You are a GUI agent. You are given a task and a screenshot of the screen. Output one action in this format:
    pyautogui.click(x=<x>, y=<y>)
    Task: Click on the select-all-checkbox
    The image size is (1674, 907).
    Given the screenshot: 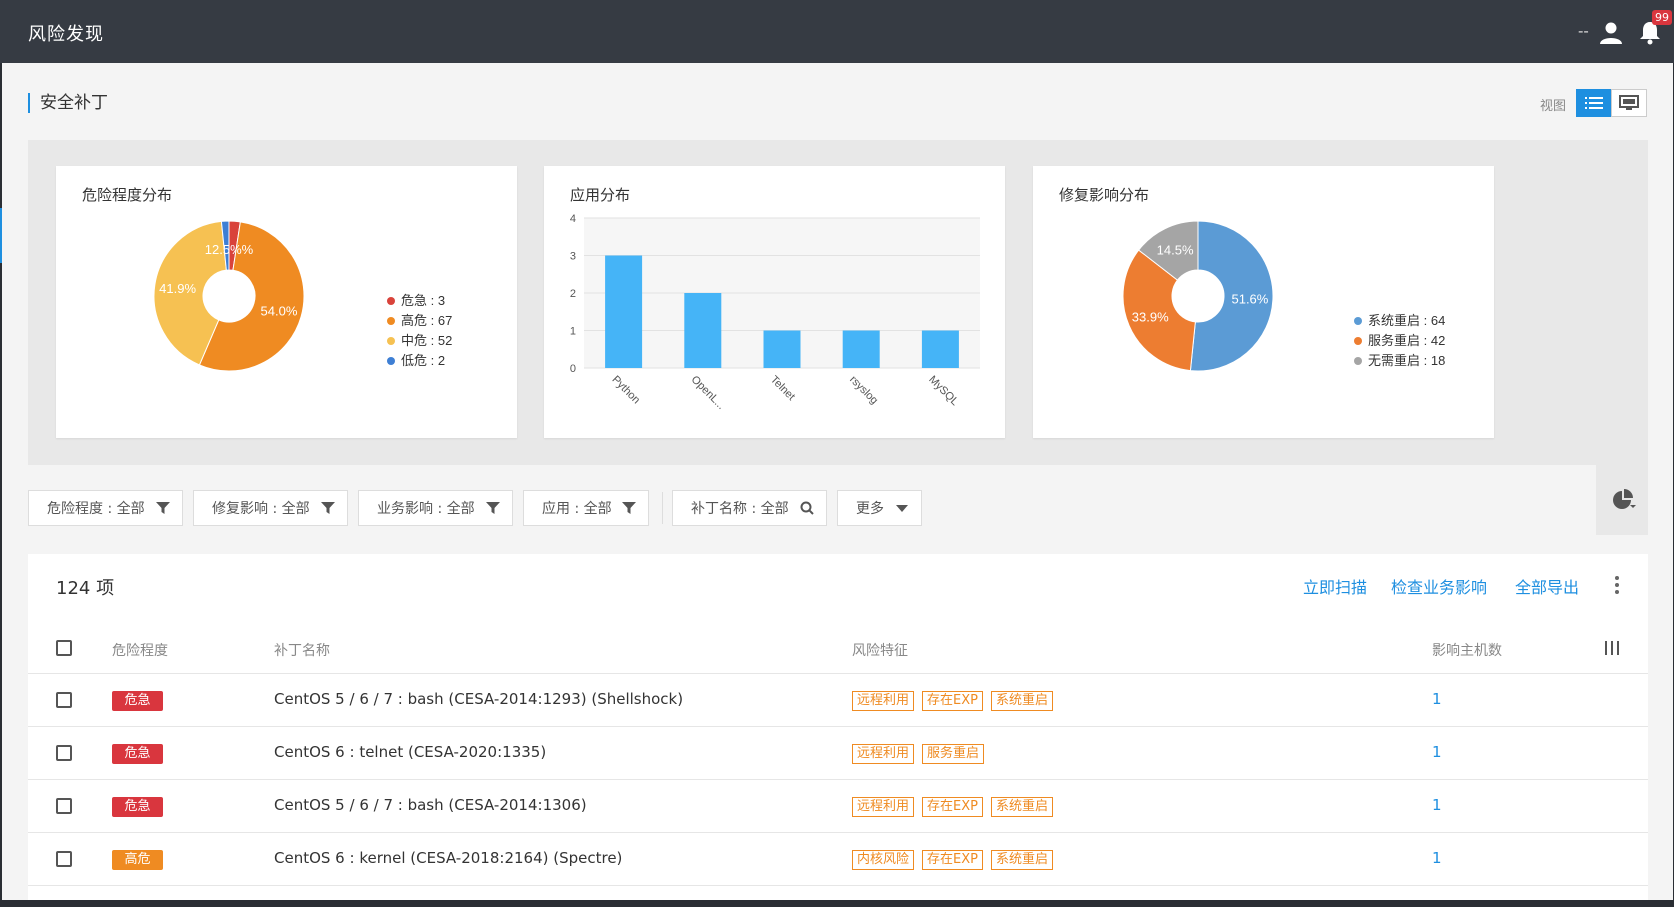 What is the action you would take?
    pyautogui.click(x=64, y=648)
    